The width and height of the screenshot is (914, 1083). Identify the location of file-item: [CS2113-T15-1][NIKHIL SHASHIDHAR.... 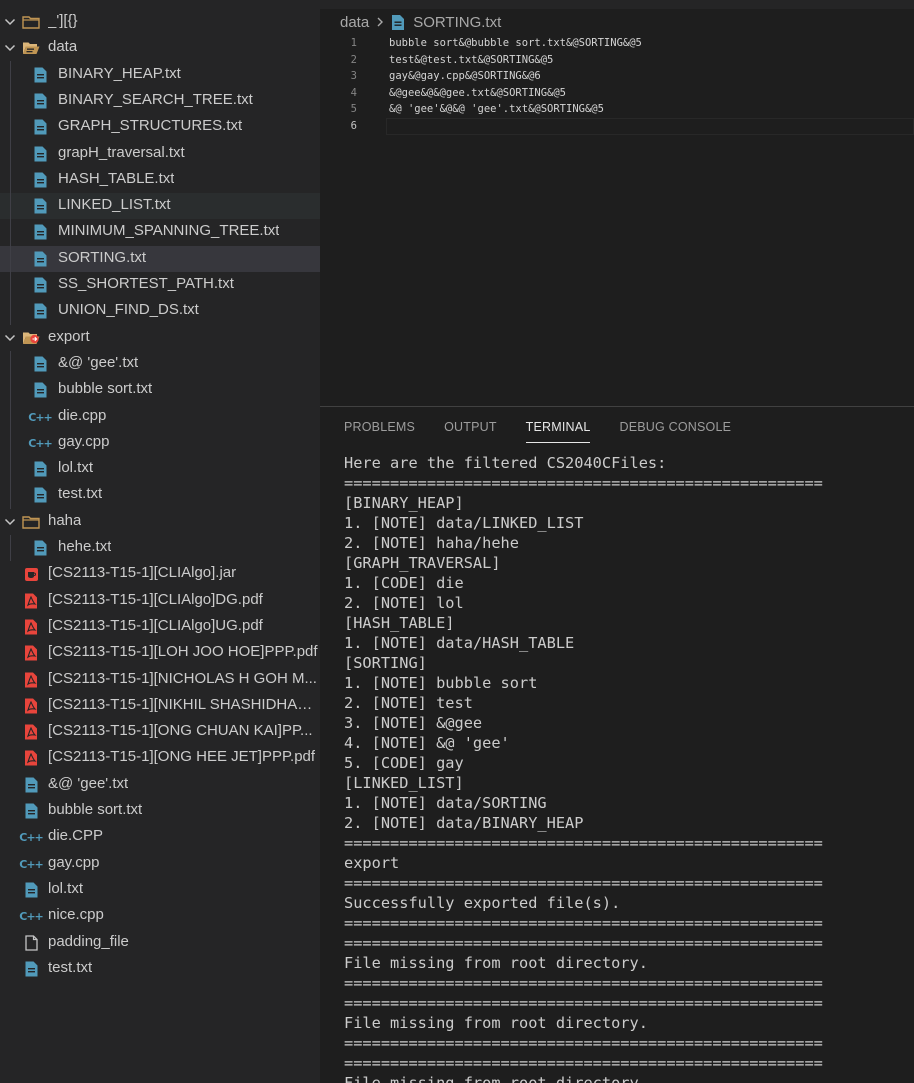
(160, 706).